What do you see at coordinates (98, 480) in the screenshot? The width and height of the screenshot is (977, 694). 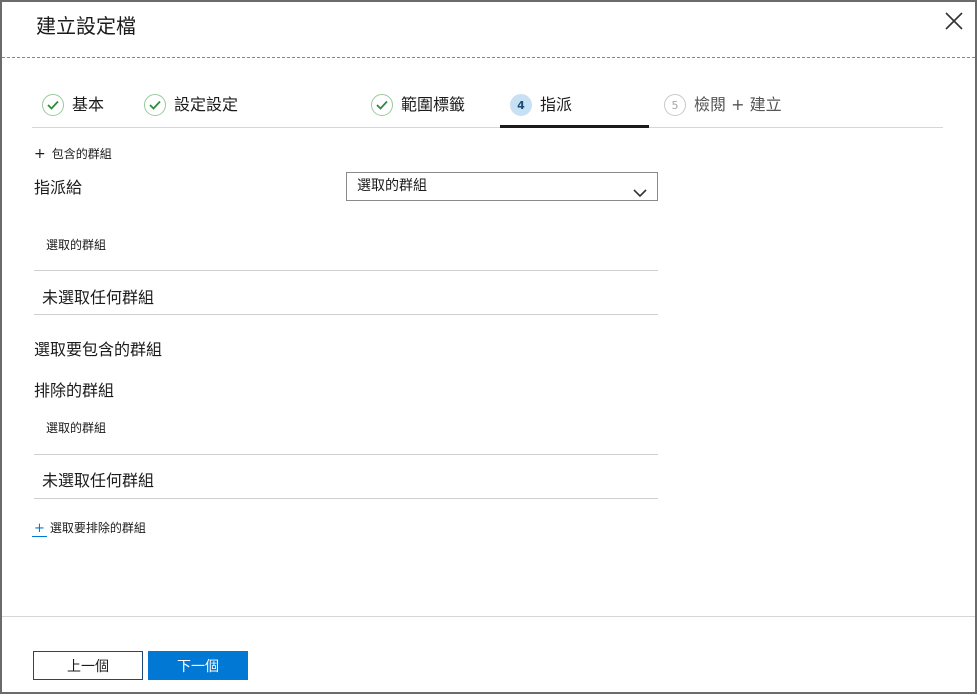 I see `excluded-groups-empty-text: 未選取任何群組` at bounding box center [98, 480].